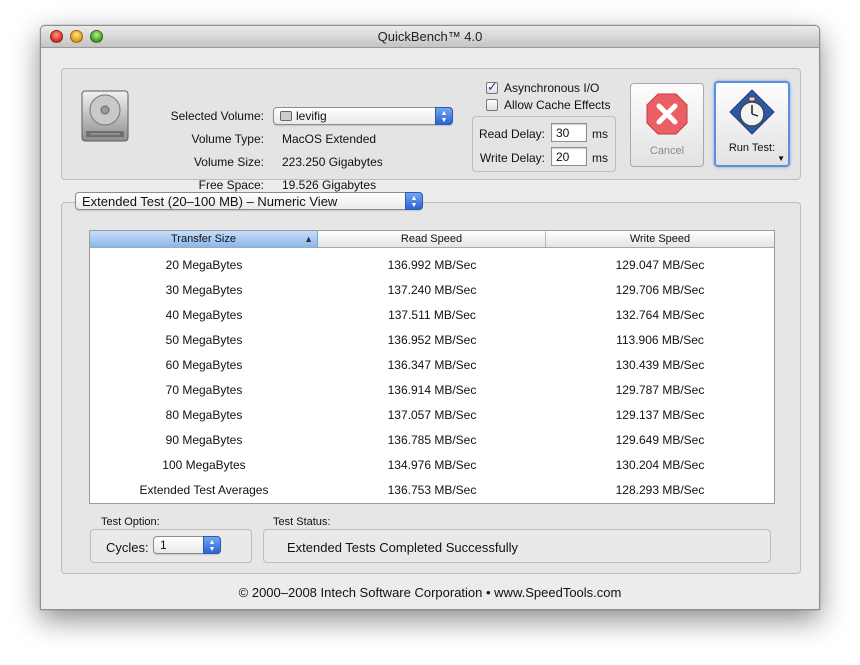  What do you see at coordinates (127, 547) in the screenshot?
I see `cycles-label: Cycles:` at bounding box center [127, 547].